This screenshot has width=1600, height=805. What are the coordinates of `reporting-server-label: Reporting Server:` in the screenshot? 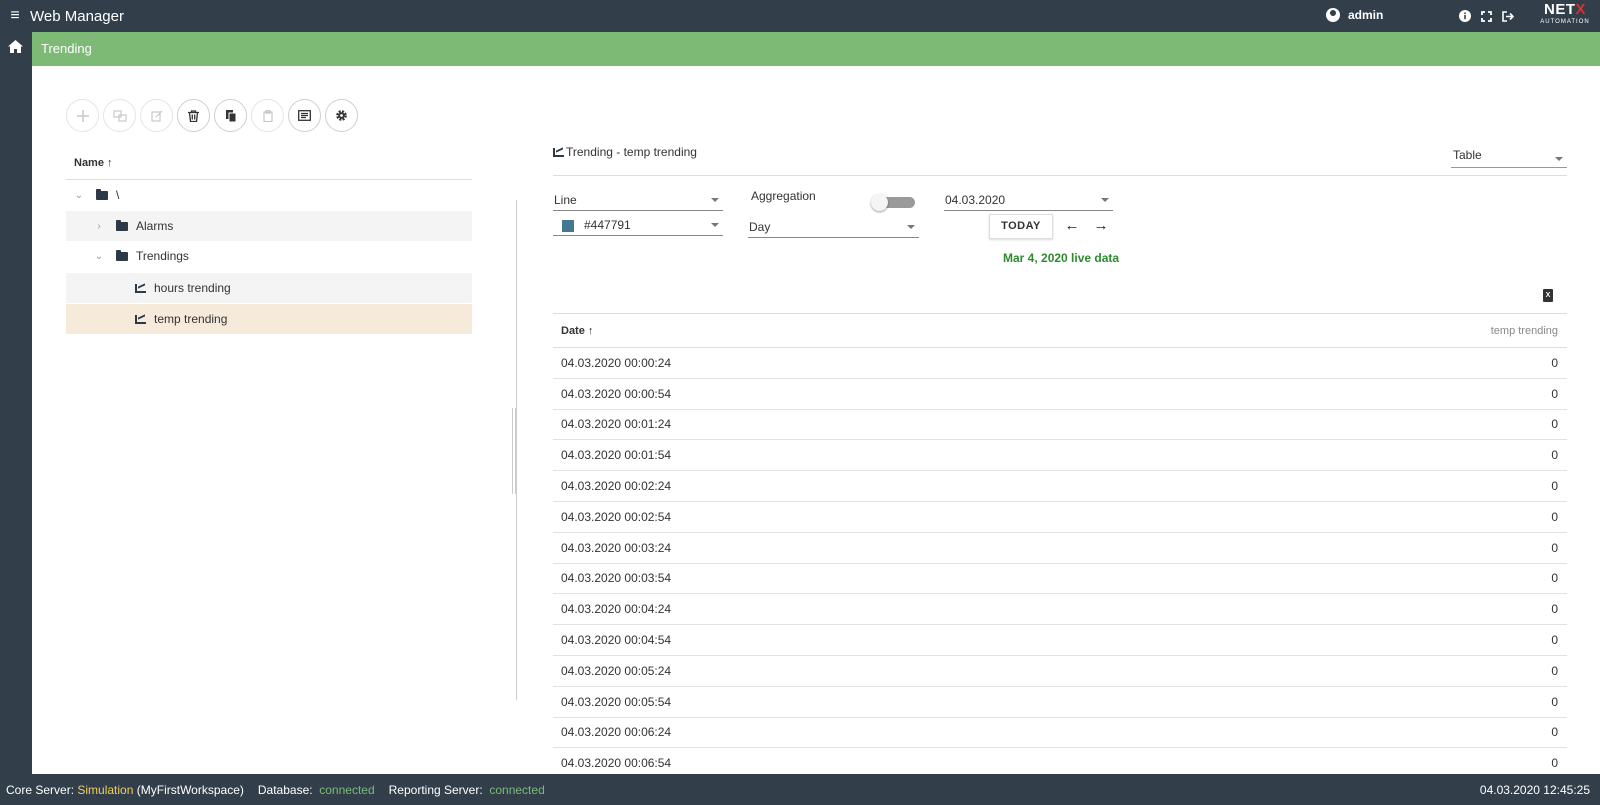 It's located at (435, 789).